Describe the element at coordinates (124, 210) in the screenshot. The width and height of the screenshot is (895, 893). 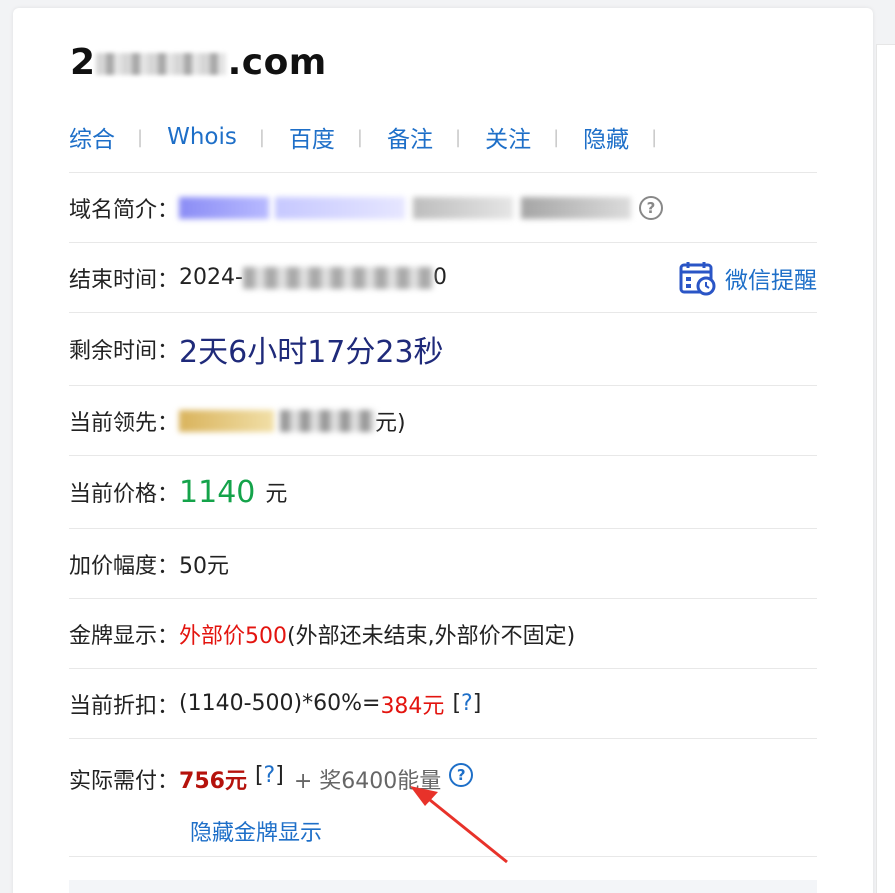
I see `row-label: 域名简介：` at that location.